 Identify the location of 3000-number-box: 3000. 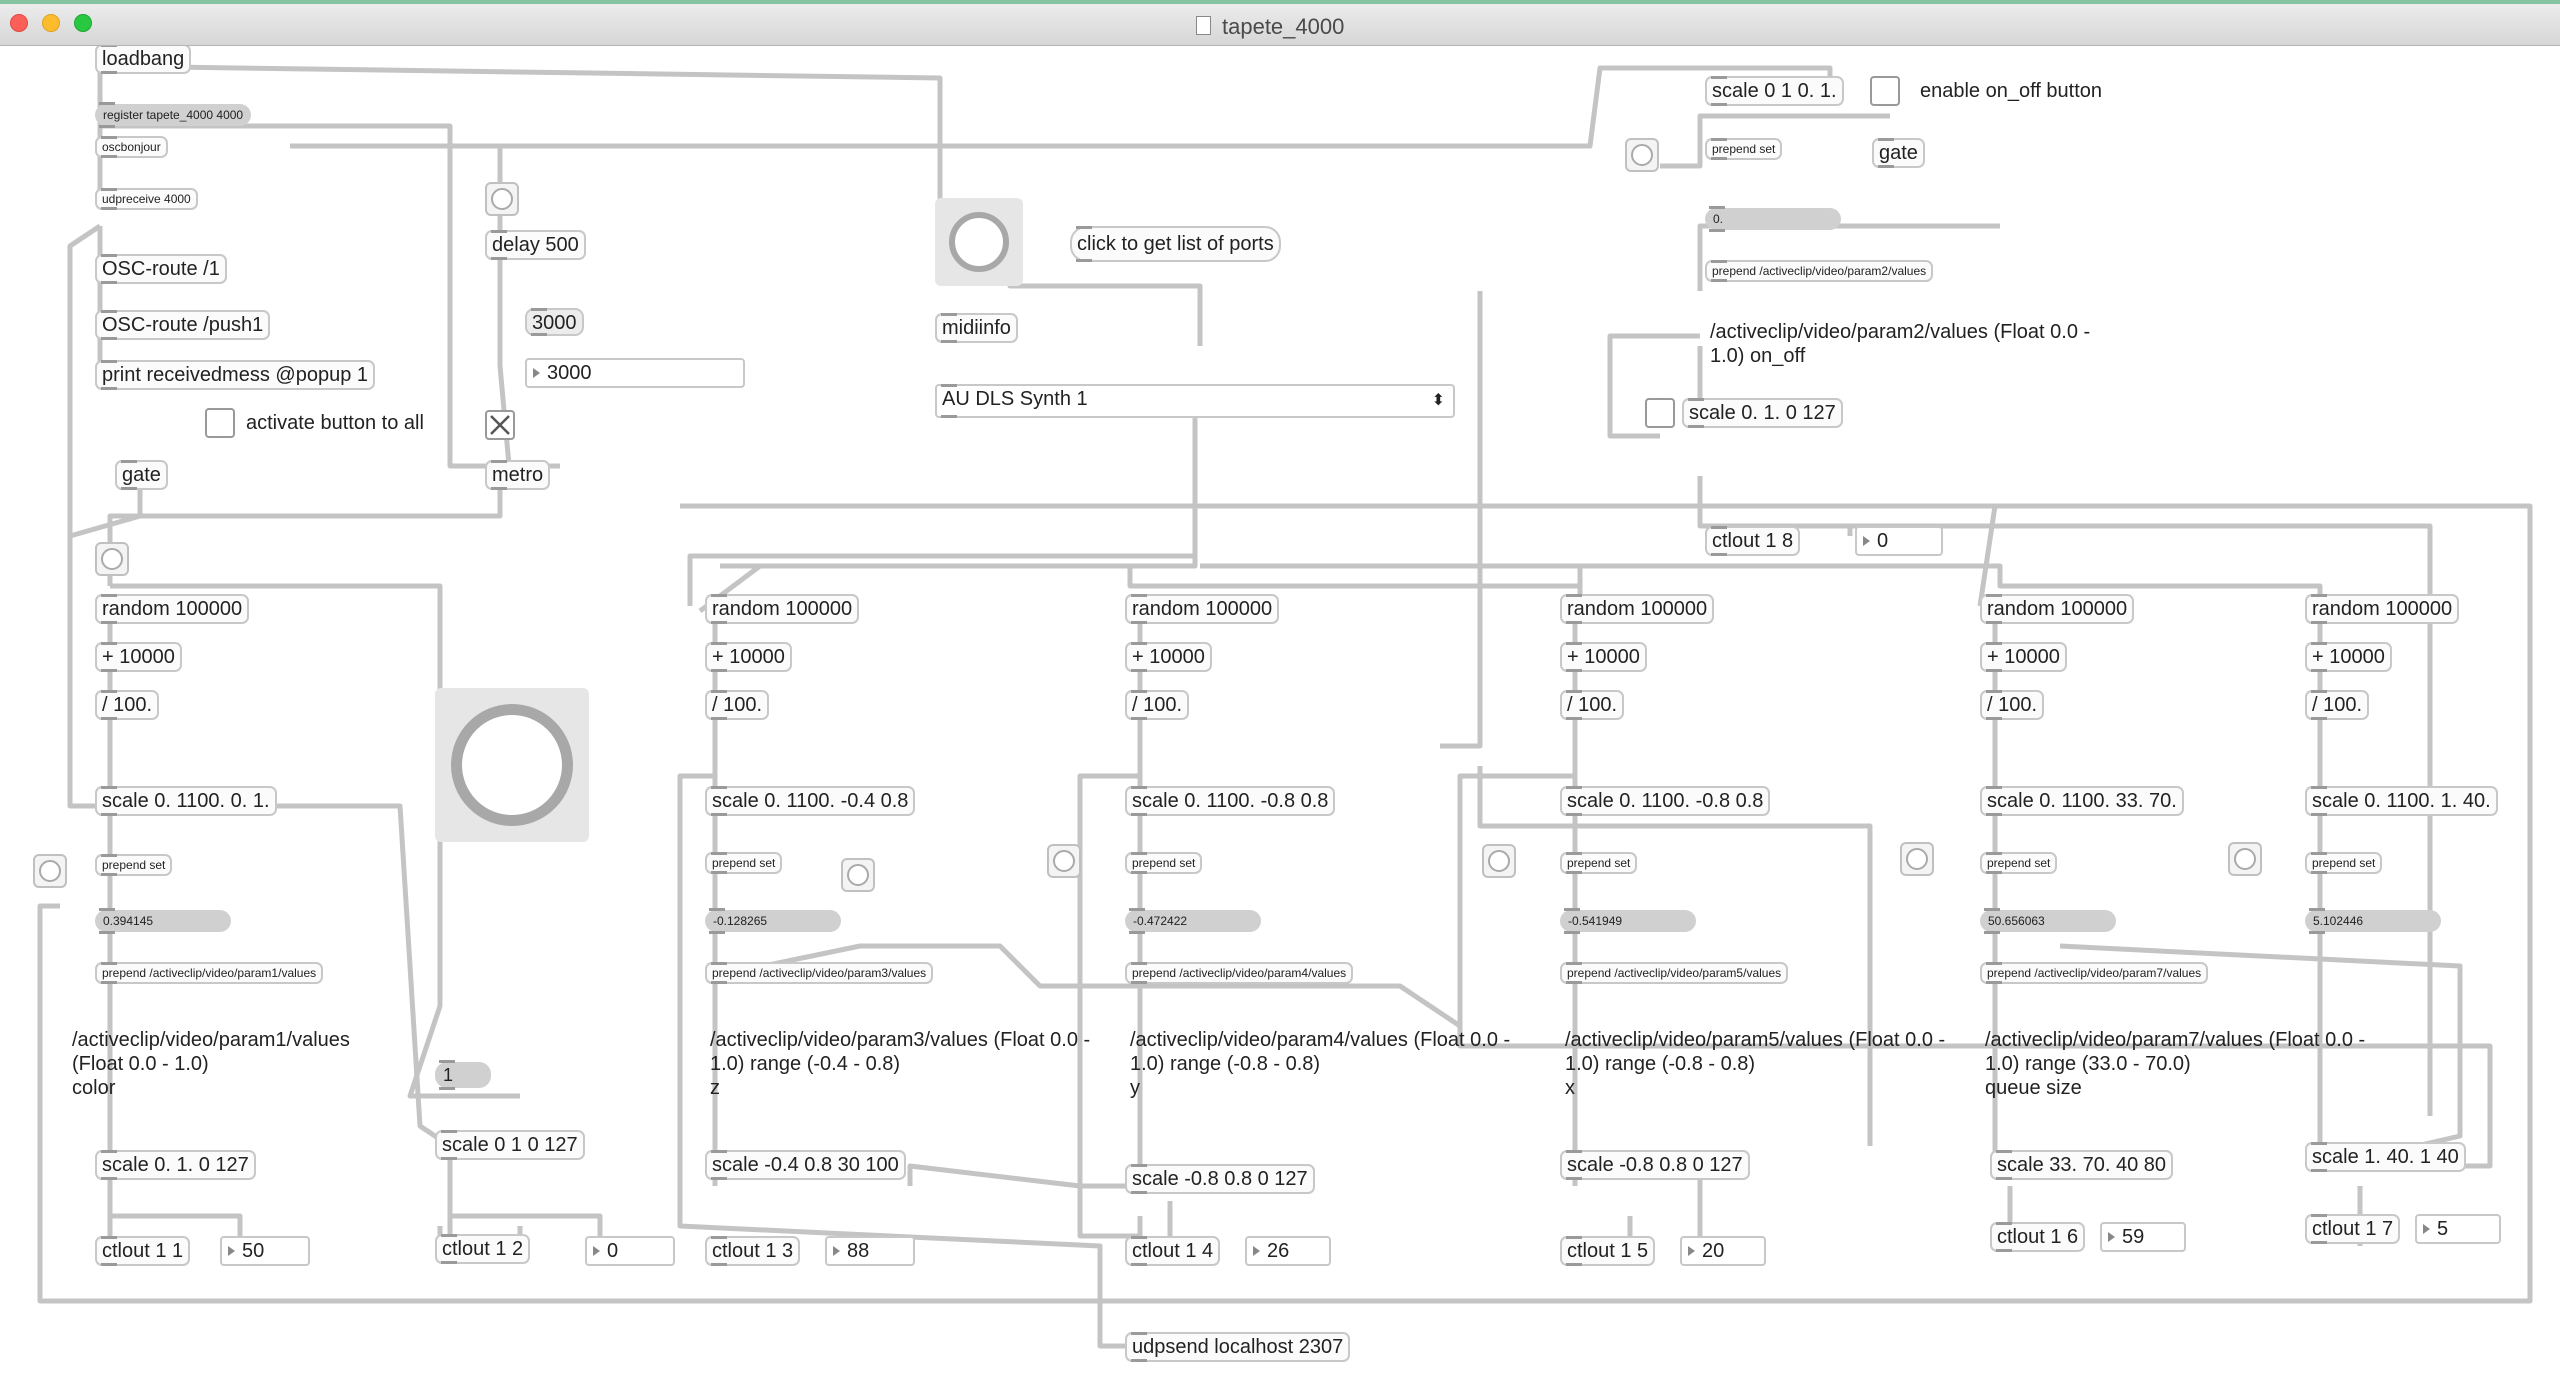
(635, 373).